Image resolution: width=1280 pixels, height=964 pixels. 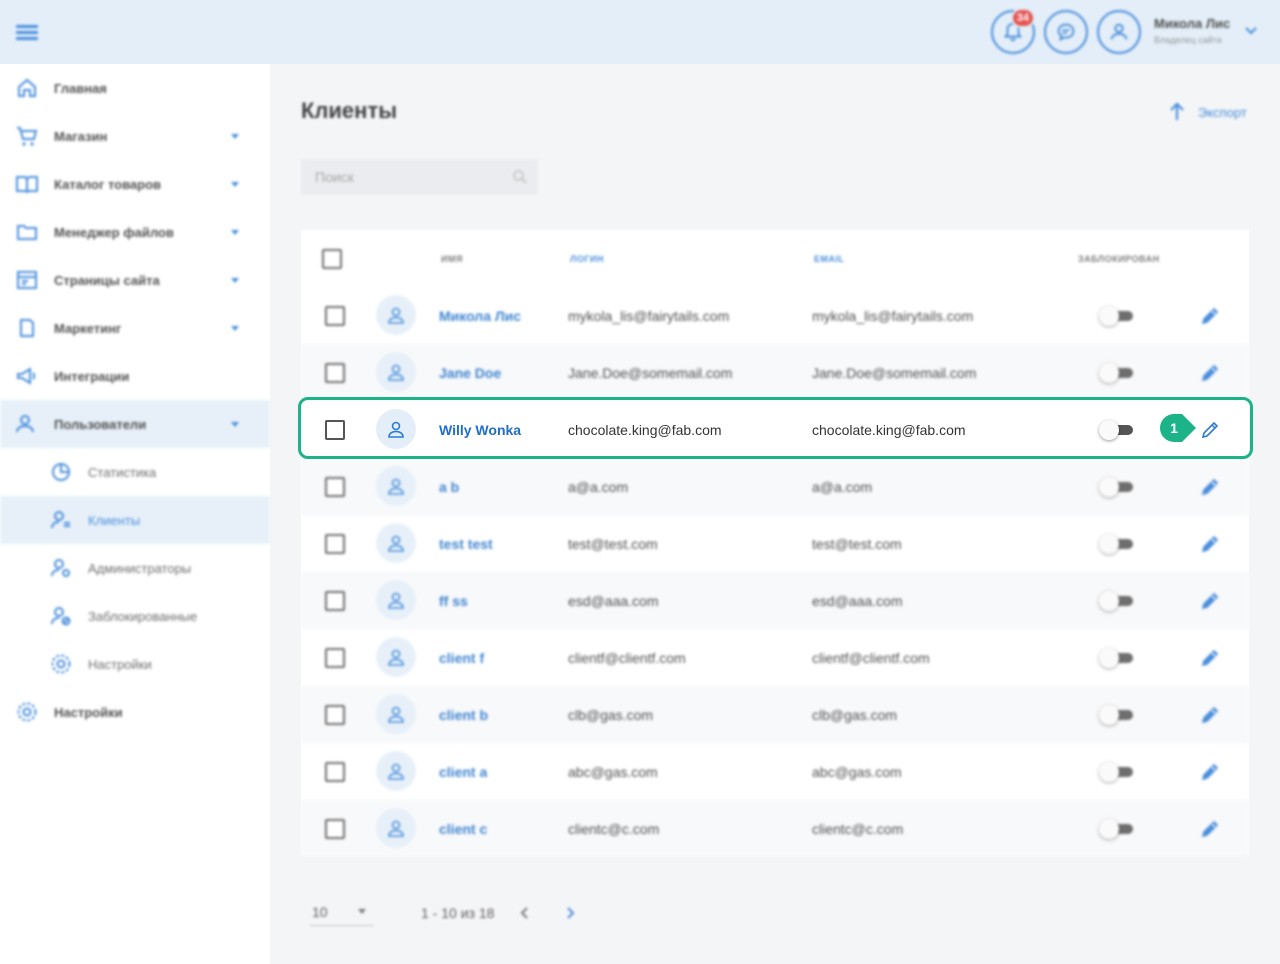 What do you see at coordinates (855, 715) in the screenshot?
I see `client-email: clb@gas.com` at bounding box center [855, 715].